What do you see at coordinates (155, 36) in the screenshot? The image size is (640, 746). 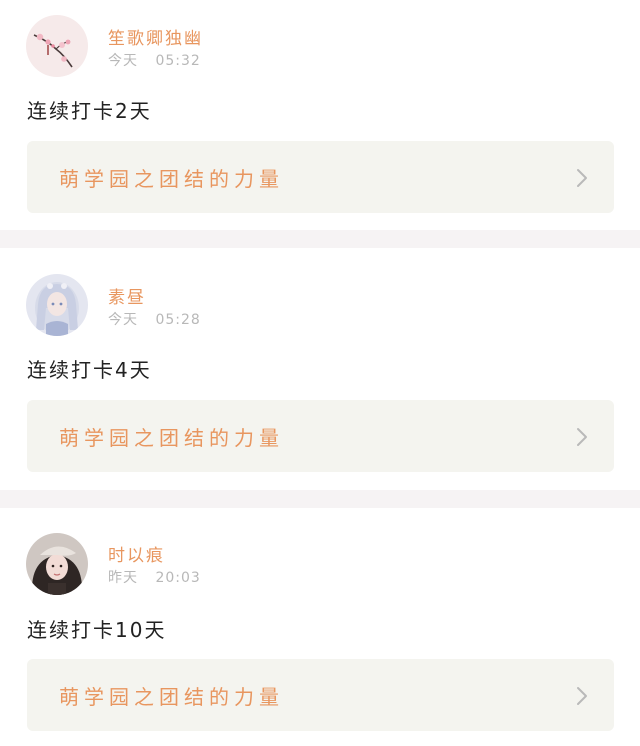 I see `username: 笙歌卿独幽` at bounding box center [155, 36].